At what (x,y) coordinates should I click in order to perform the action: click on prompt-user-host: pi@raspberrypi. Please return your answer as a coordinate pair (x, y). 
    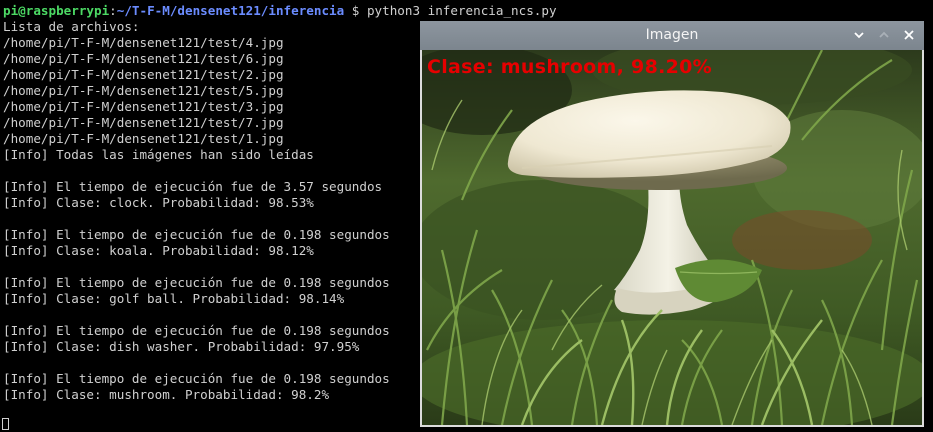
    Looking at the image, I should click on (56, 10).